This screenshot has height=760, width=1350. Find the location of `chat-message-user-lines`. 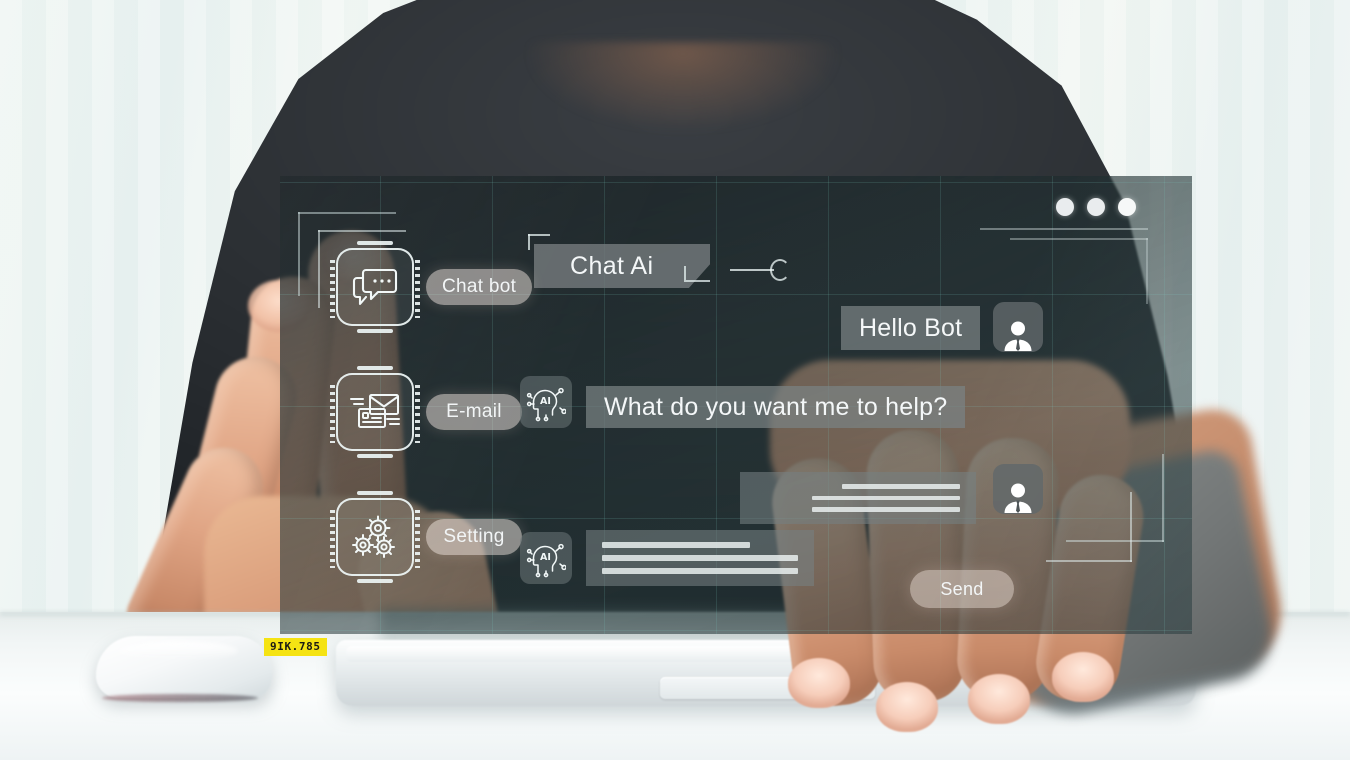

chat-message-user-lines is located at coordinates (858, 498).